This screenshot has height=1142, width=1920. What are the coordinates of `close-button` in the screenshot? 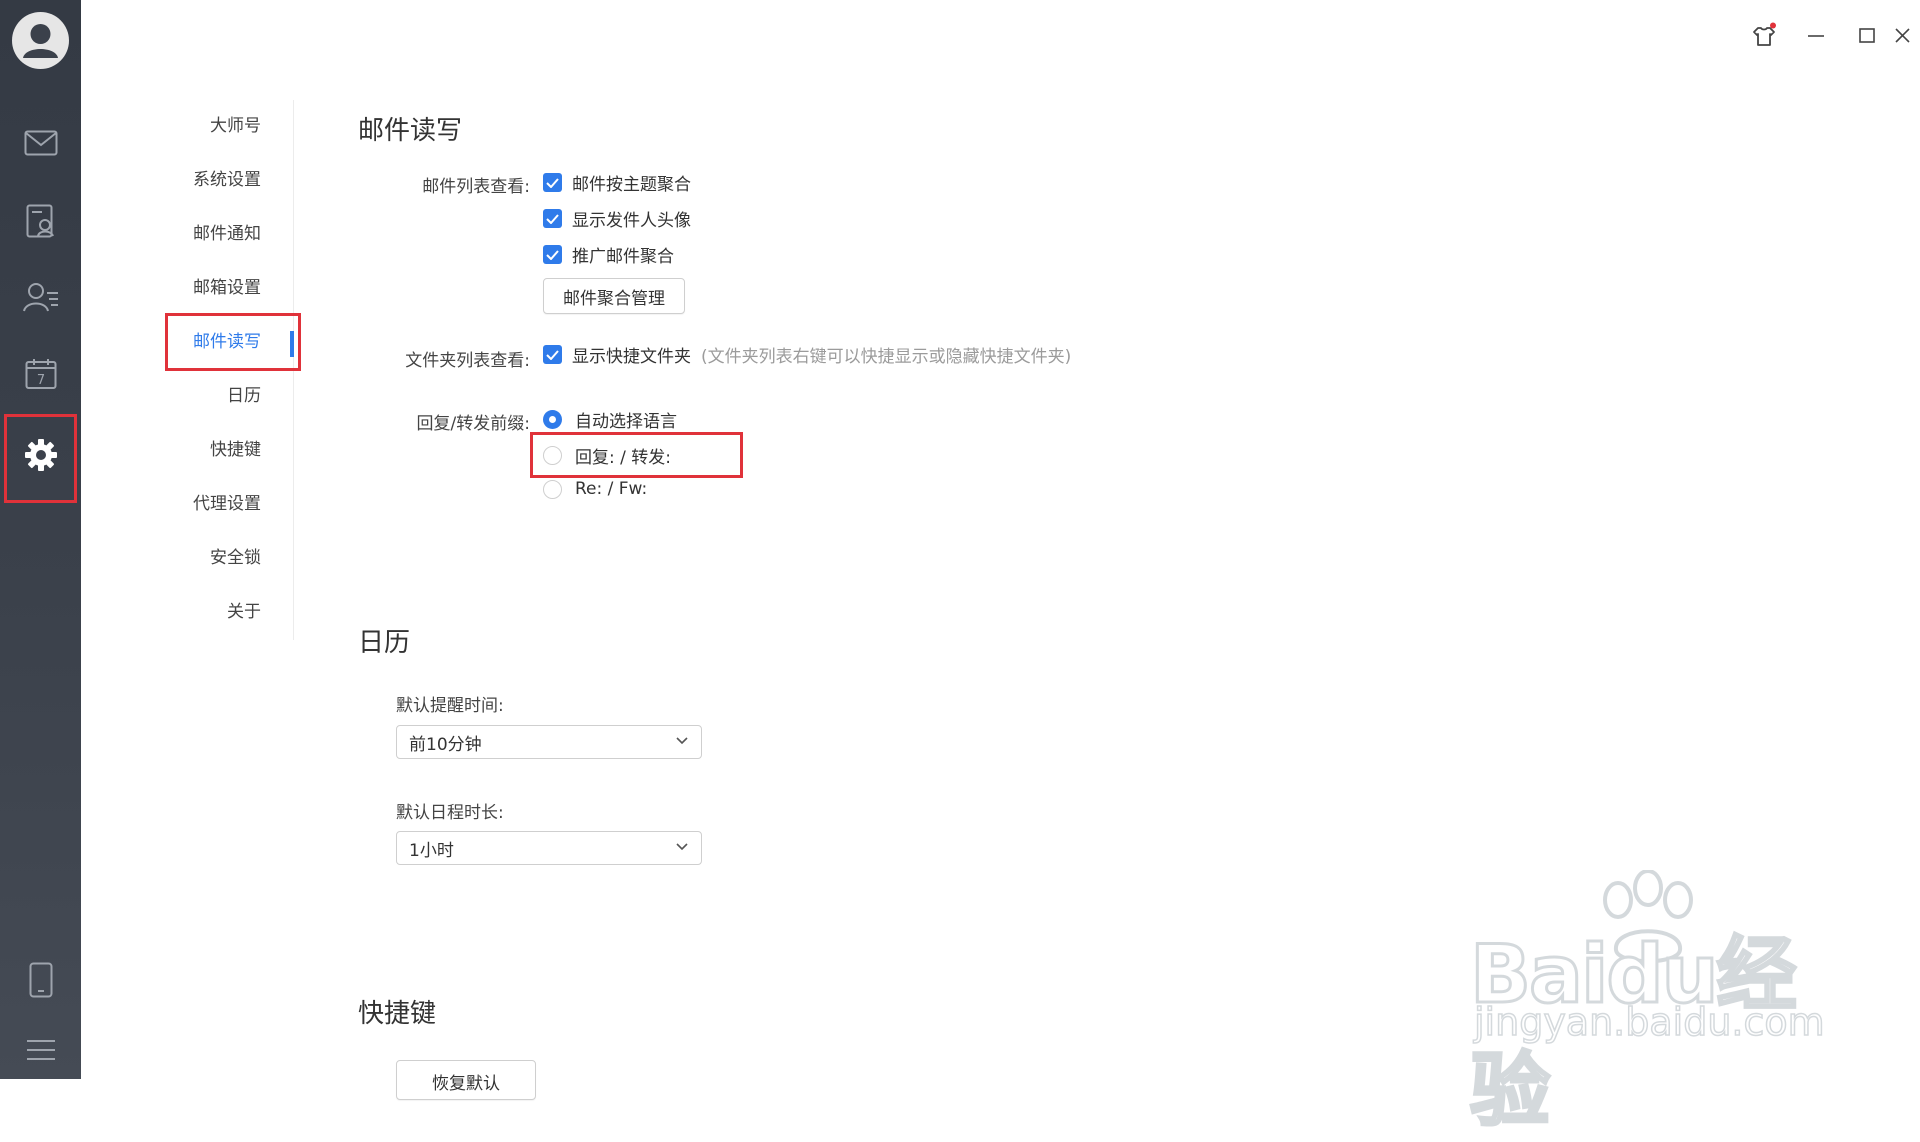 It's located at (1907, 35).